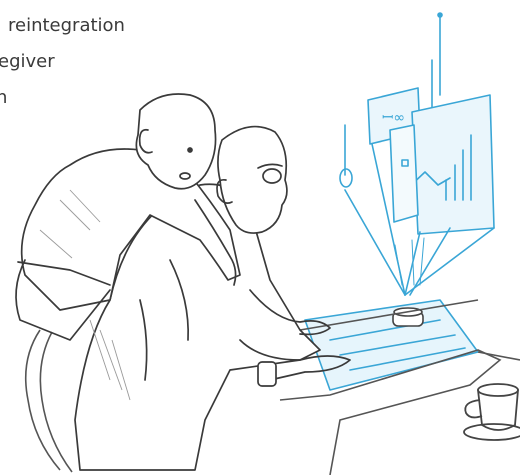  What do you see at coordinates (48, 401) in the screenshot?
I see `chair` at bounding box center [48, 401].